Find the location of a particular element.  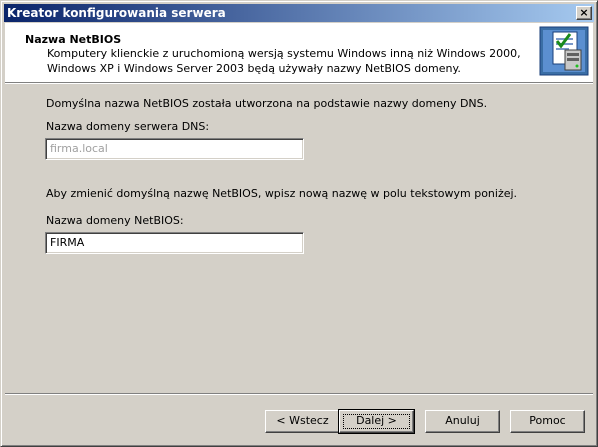

help-button: Pomoc is located at coordinates (547, 421).